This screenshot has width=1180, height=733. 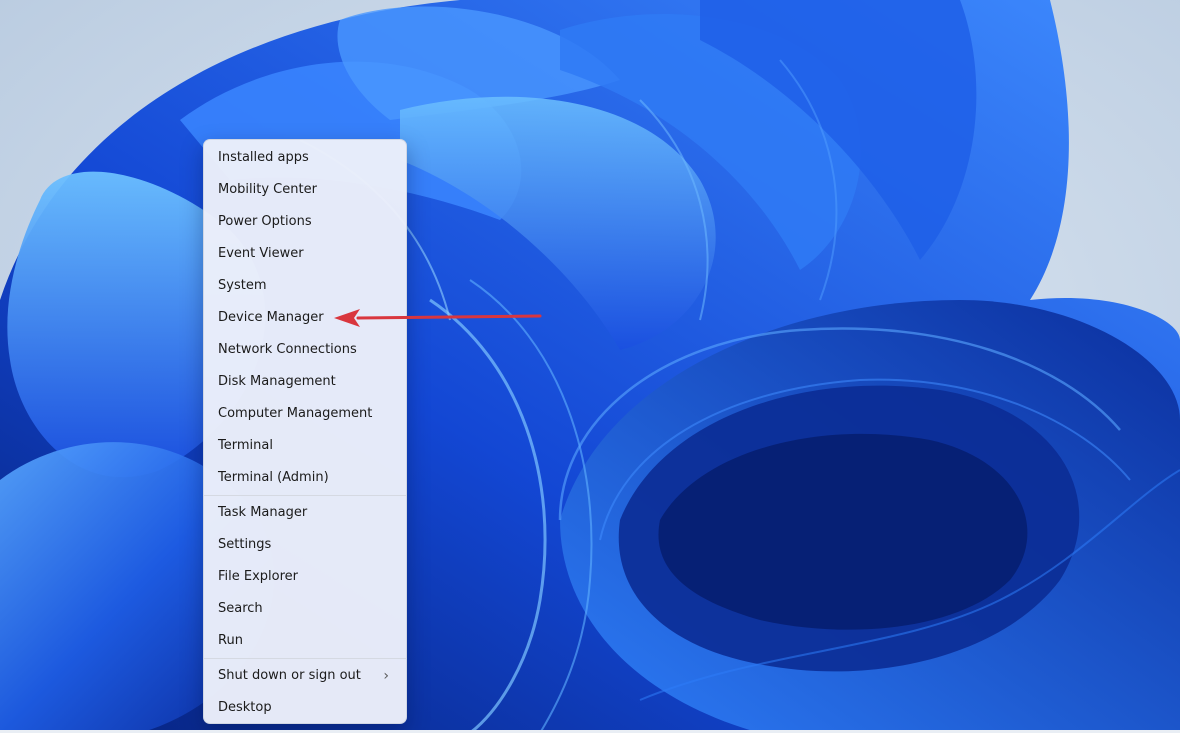 What do you see at coordinates (305, 609) in the screenshot?
I see `menu-item-search: Search` at bounding box center [305, 609].